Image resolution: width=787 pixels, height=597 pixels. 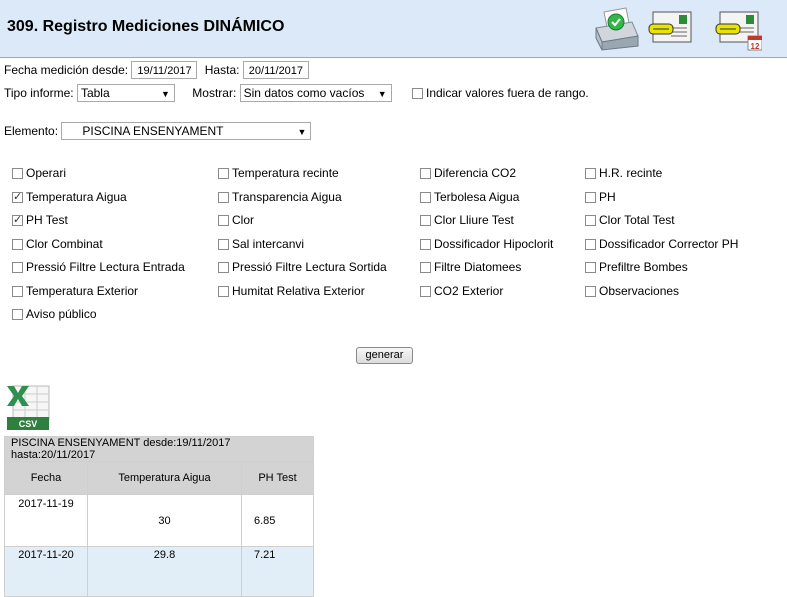 I want to click on field-checkbox-item: CO2 Exterior, so click(x=461, y=291).